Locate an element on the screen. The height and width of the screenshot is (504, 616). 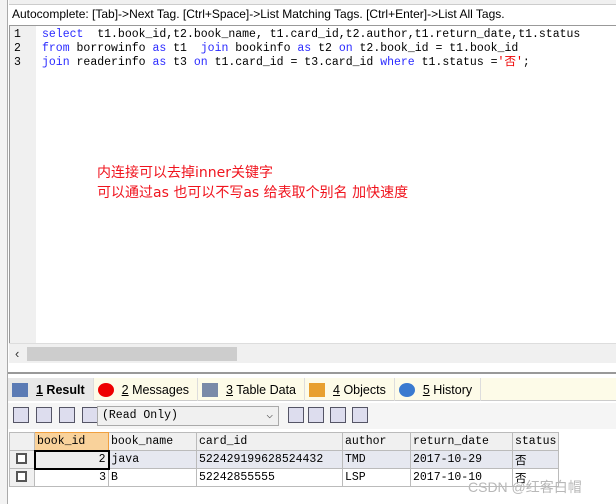
top-bar is located at coordinates (312, 2).